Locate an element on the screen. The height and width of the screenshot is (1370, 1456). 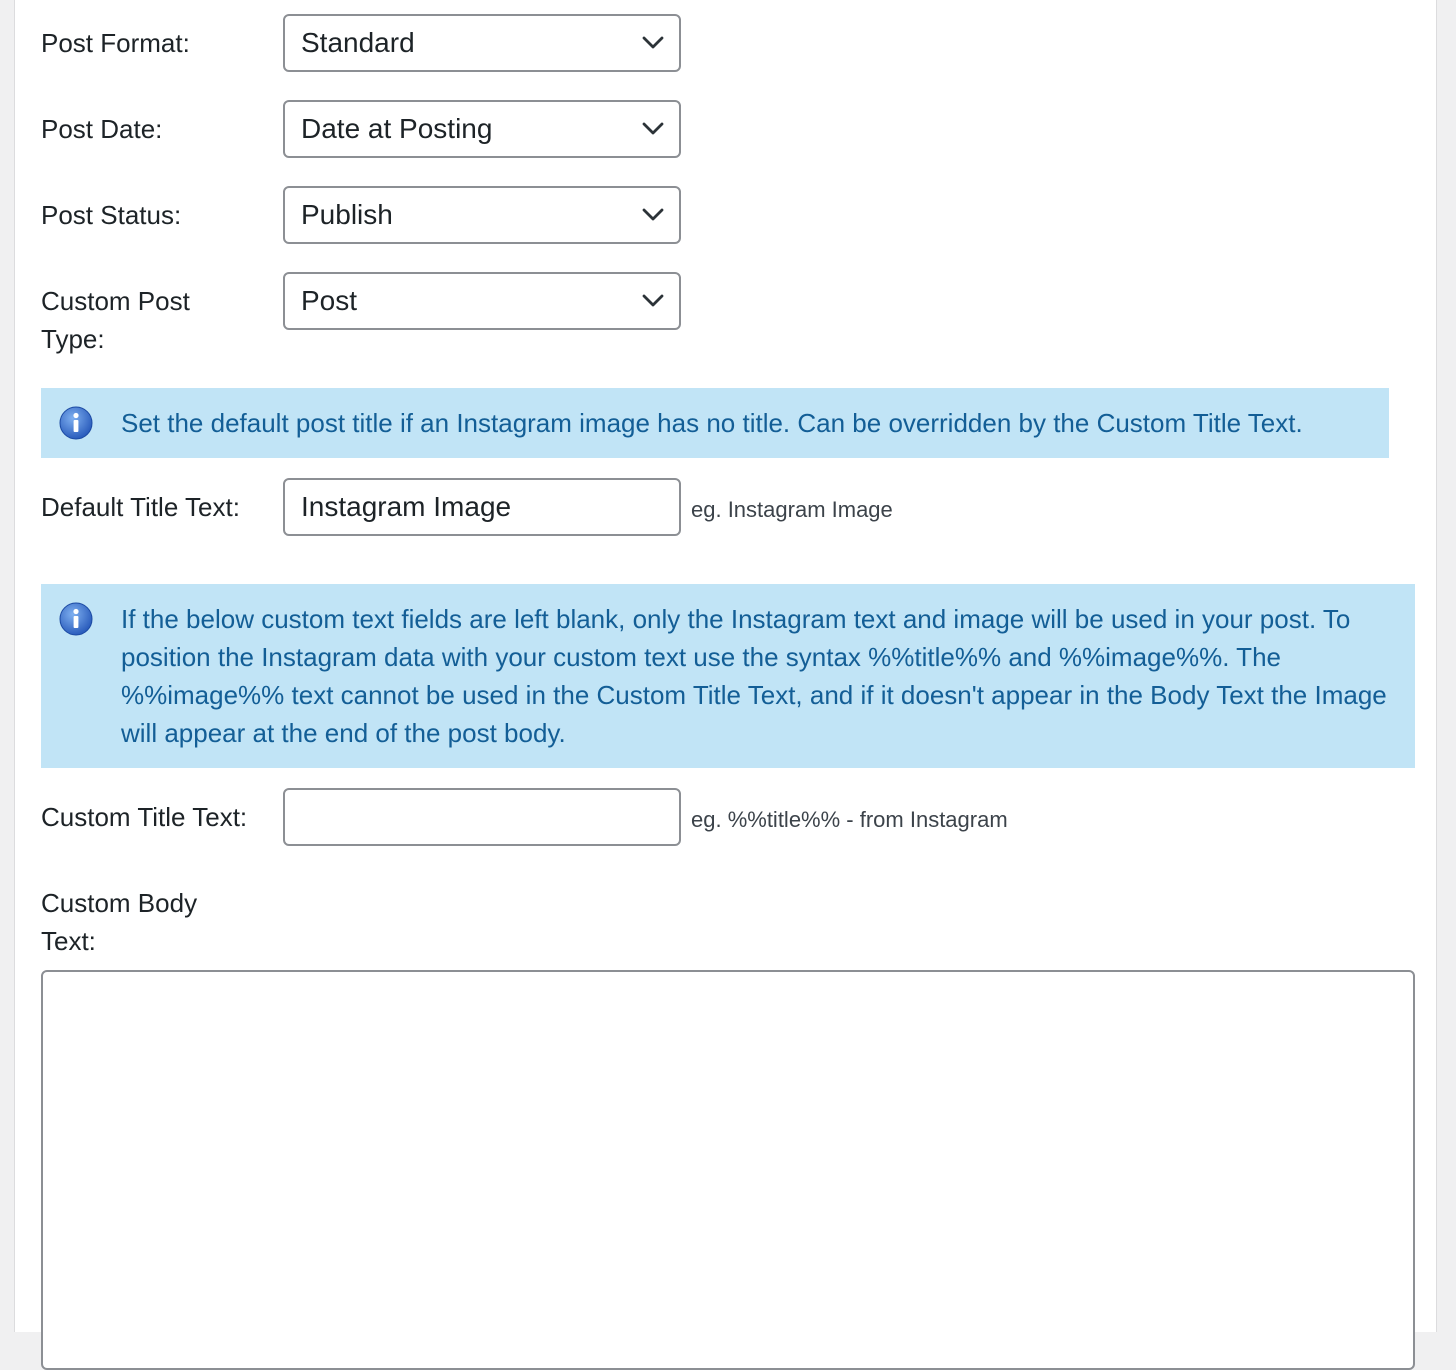
custom-title-hint: eg. %%title%% - from Instagram is located at coordinates (849, 819).